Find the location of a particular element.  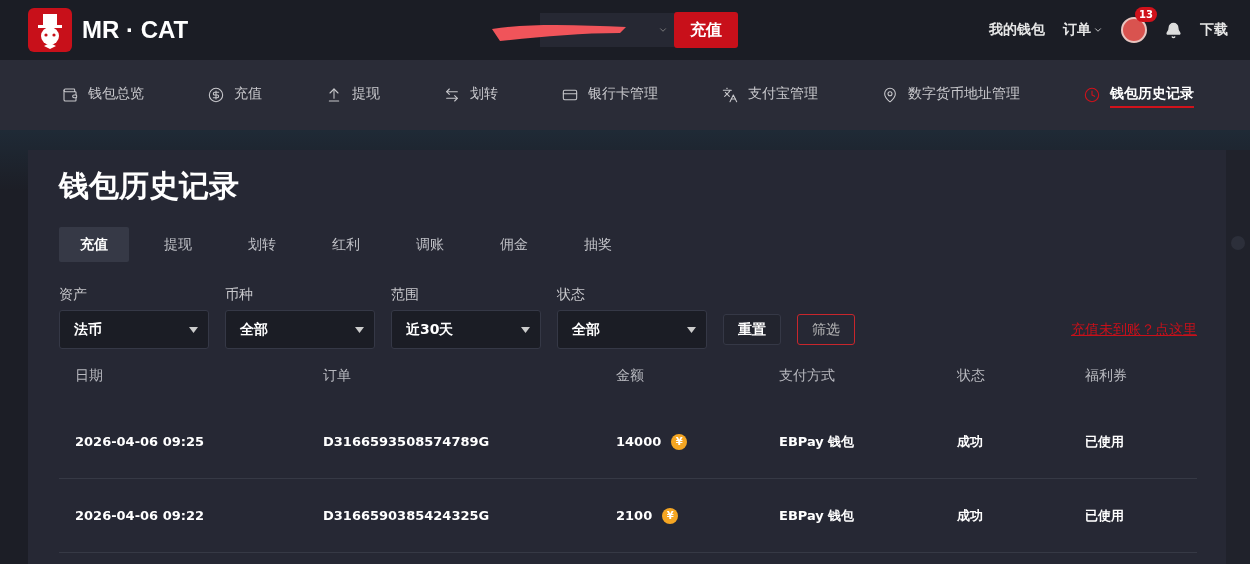

filter-label: 资产 is located at coordinates (73, 295).